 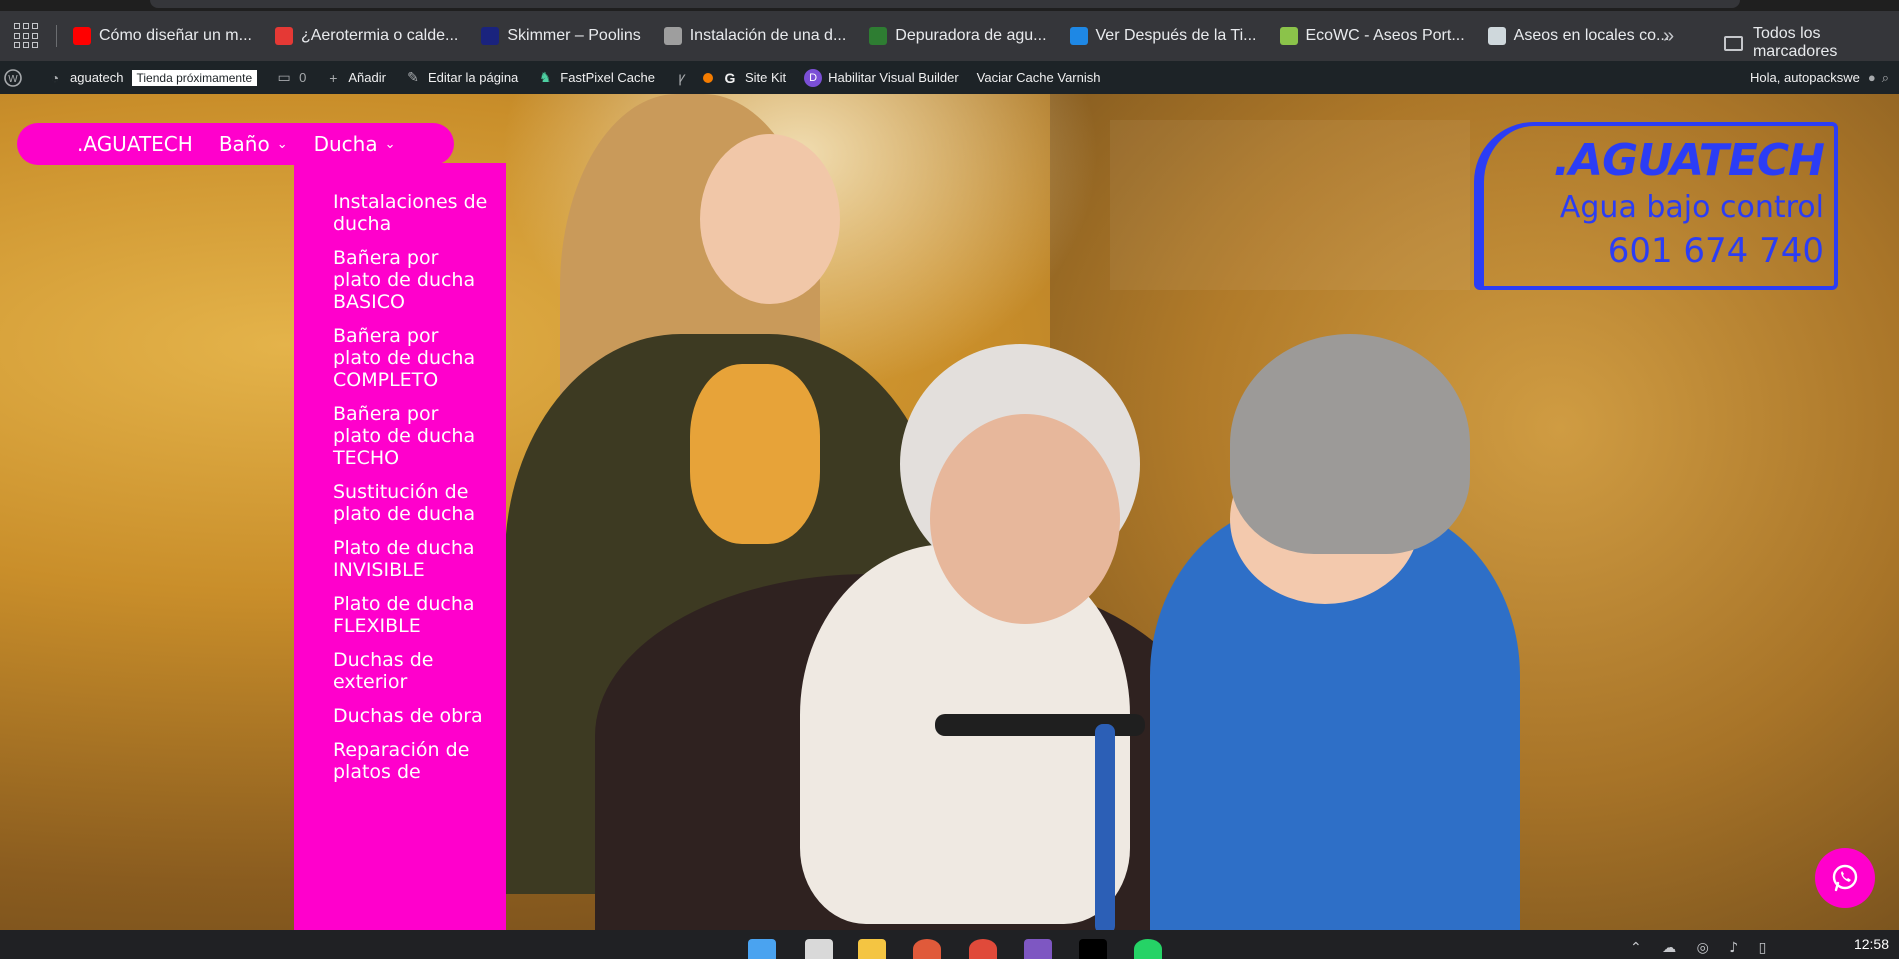 I want to click on apps-grid-icon, so click(x=27, y=36).